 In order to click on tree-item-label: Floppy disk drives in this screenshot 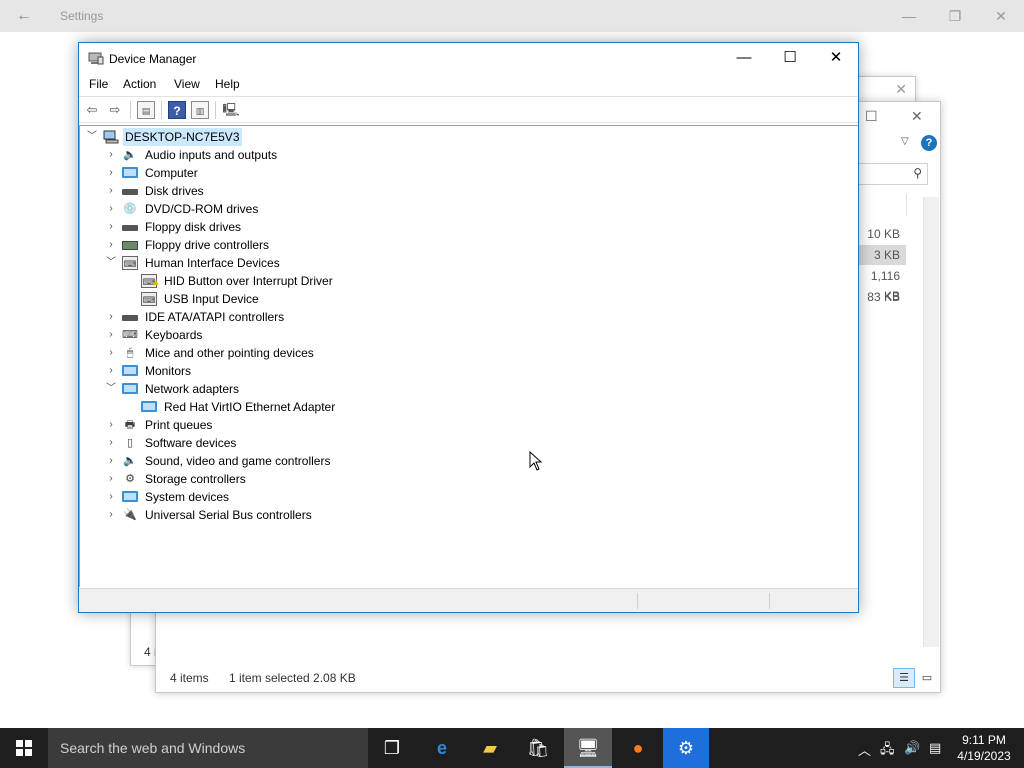, I will do `click(193, 227)`.